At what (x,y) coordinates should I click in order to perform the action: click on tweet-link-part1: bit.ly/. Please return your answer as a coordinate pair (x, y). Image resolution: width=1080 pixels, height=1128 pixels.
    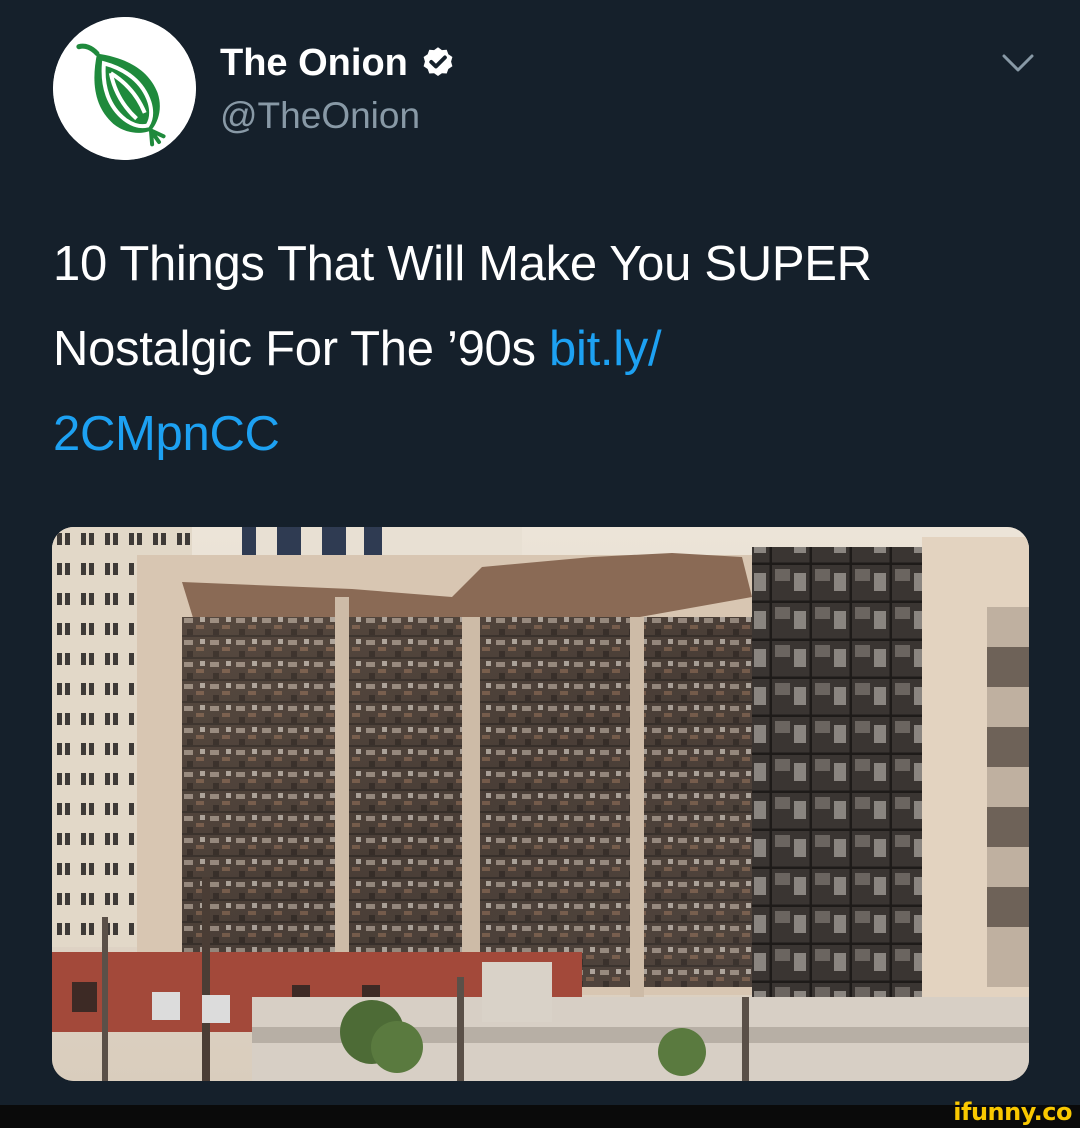
    Looking at the image, I should click on (605, 349).